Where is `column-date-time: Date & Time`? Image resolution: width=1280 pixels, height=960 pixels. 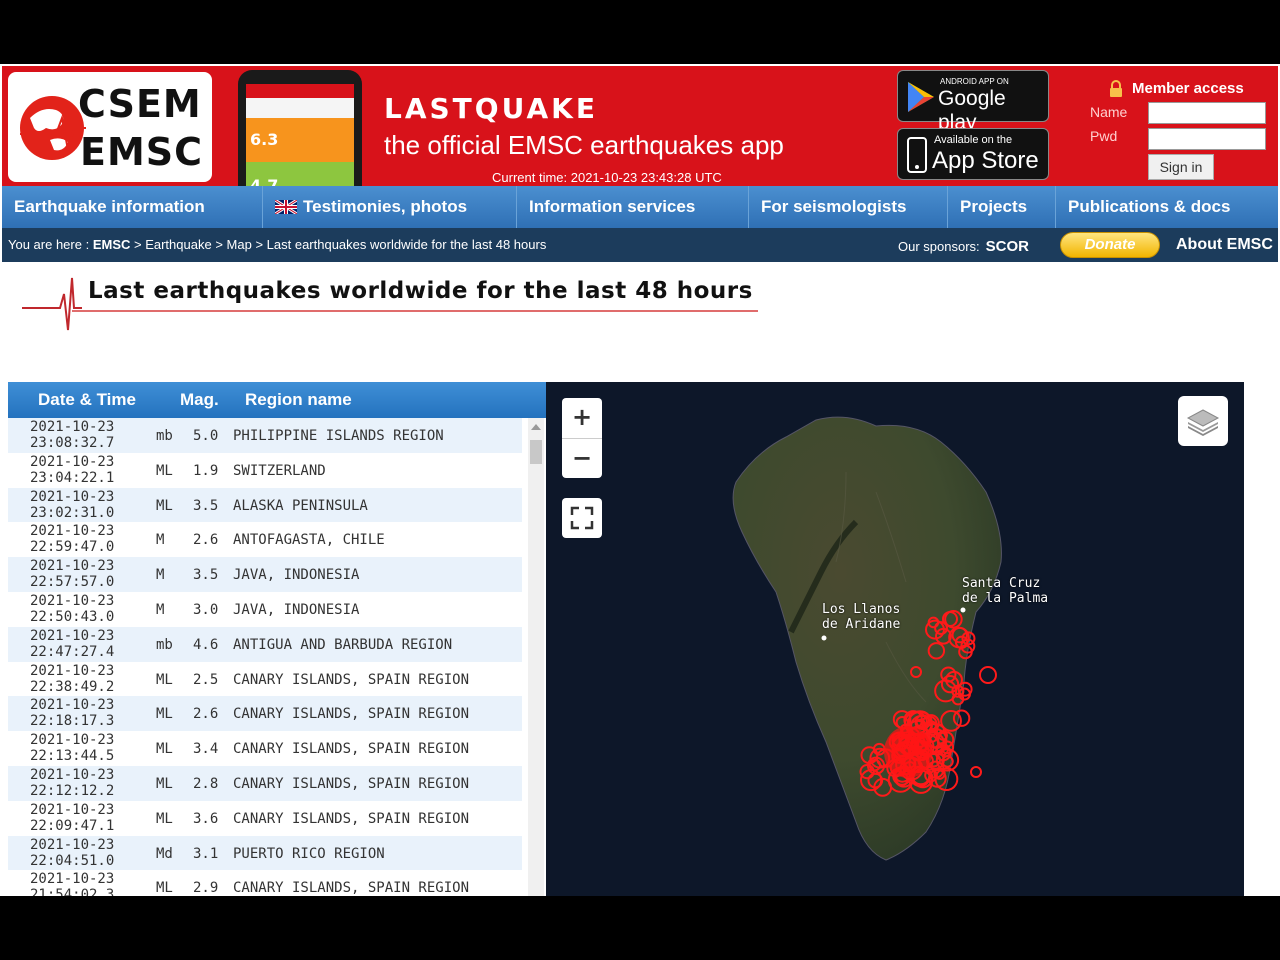 column-date-time: Date & Time is located at coordinates (87, 400).